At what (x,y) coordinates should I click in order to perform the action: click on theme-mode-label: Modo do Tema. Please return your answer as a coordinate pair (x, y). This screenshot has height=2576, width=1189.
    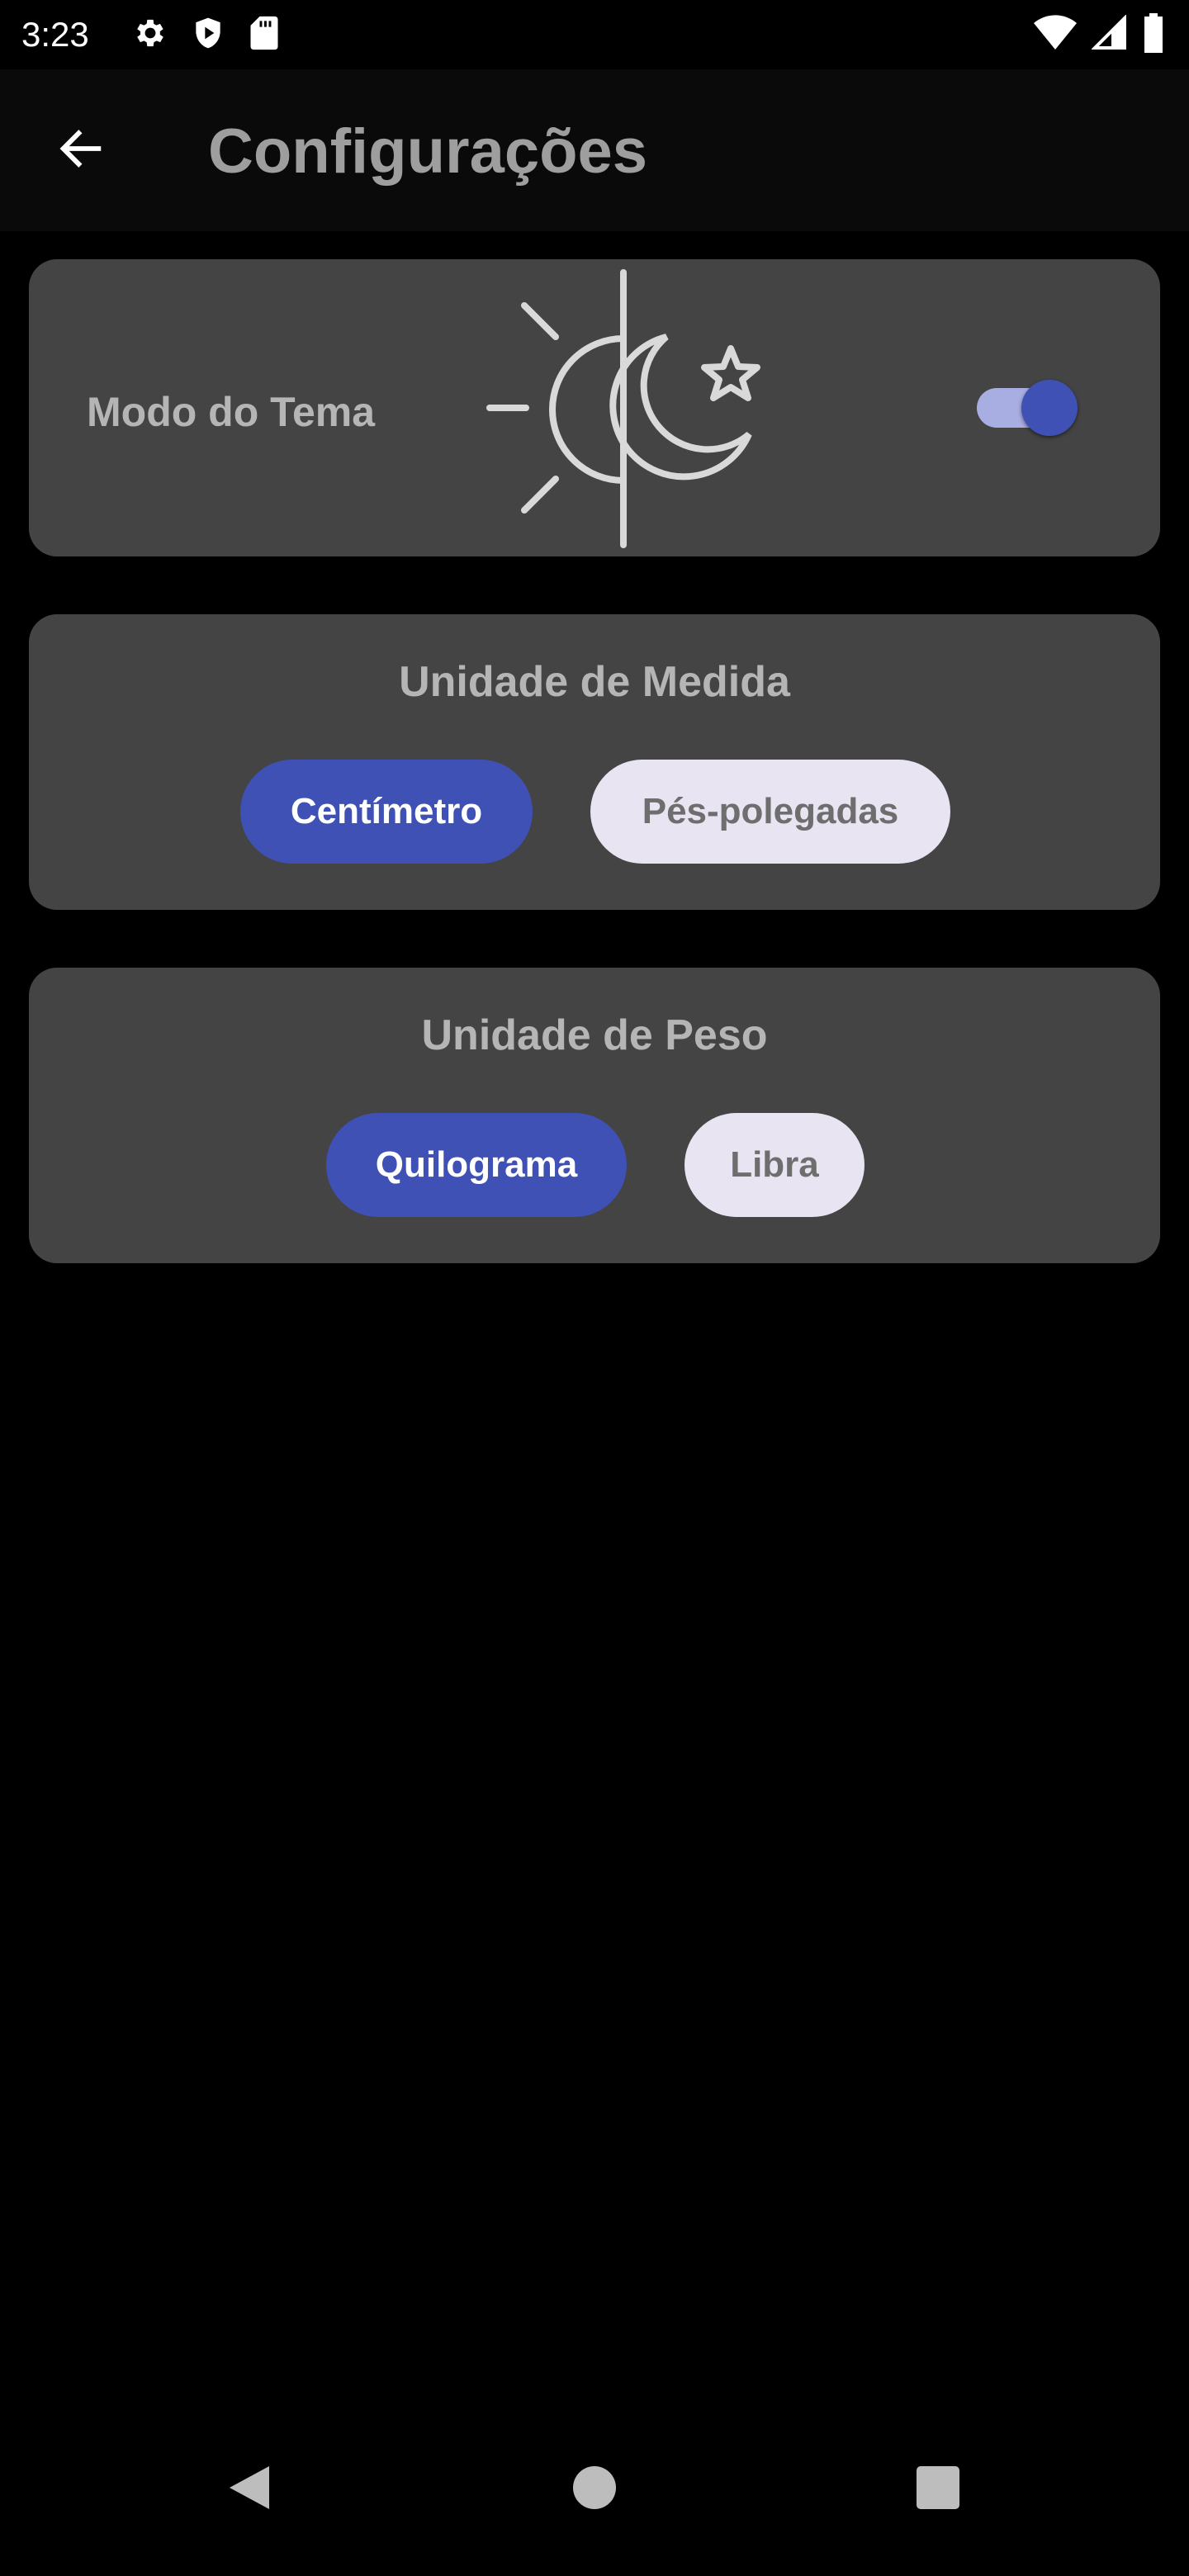
    Looking at the image, I should click on (231, 412).